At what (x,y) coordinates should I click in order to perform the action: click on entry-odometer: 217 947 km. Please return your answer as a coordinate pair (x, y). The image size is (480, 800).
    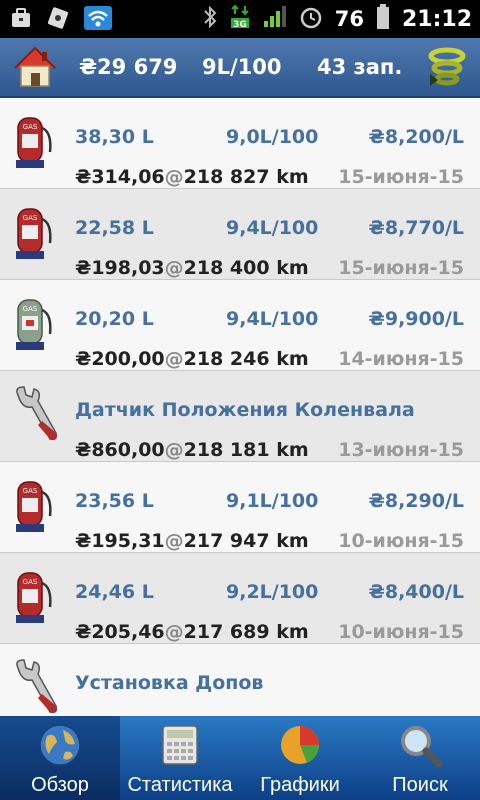
    Looking at the image, I should click on (246, 541).